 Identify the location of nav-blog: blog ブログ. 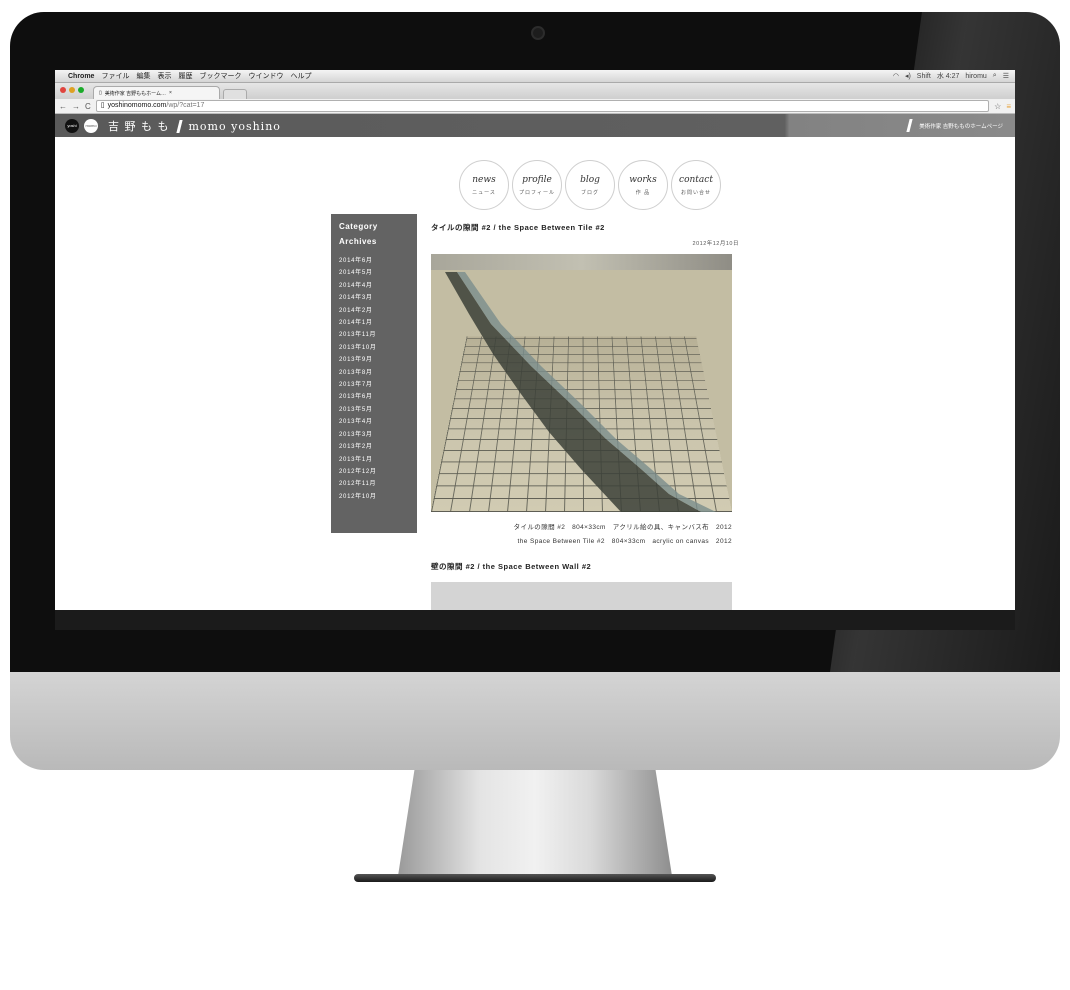
(590, 185).